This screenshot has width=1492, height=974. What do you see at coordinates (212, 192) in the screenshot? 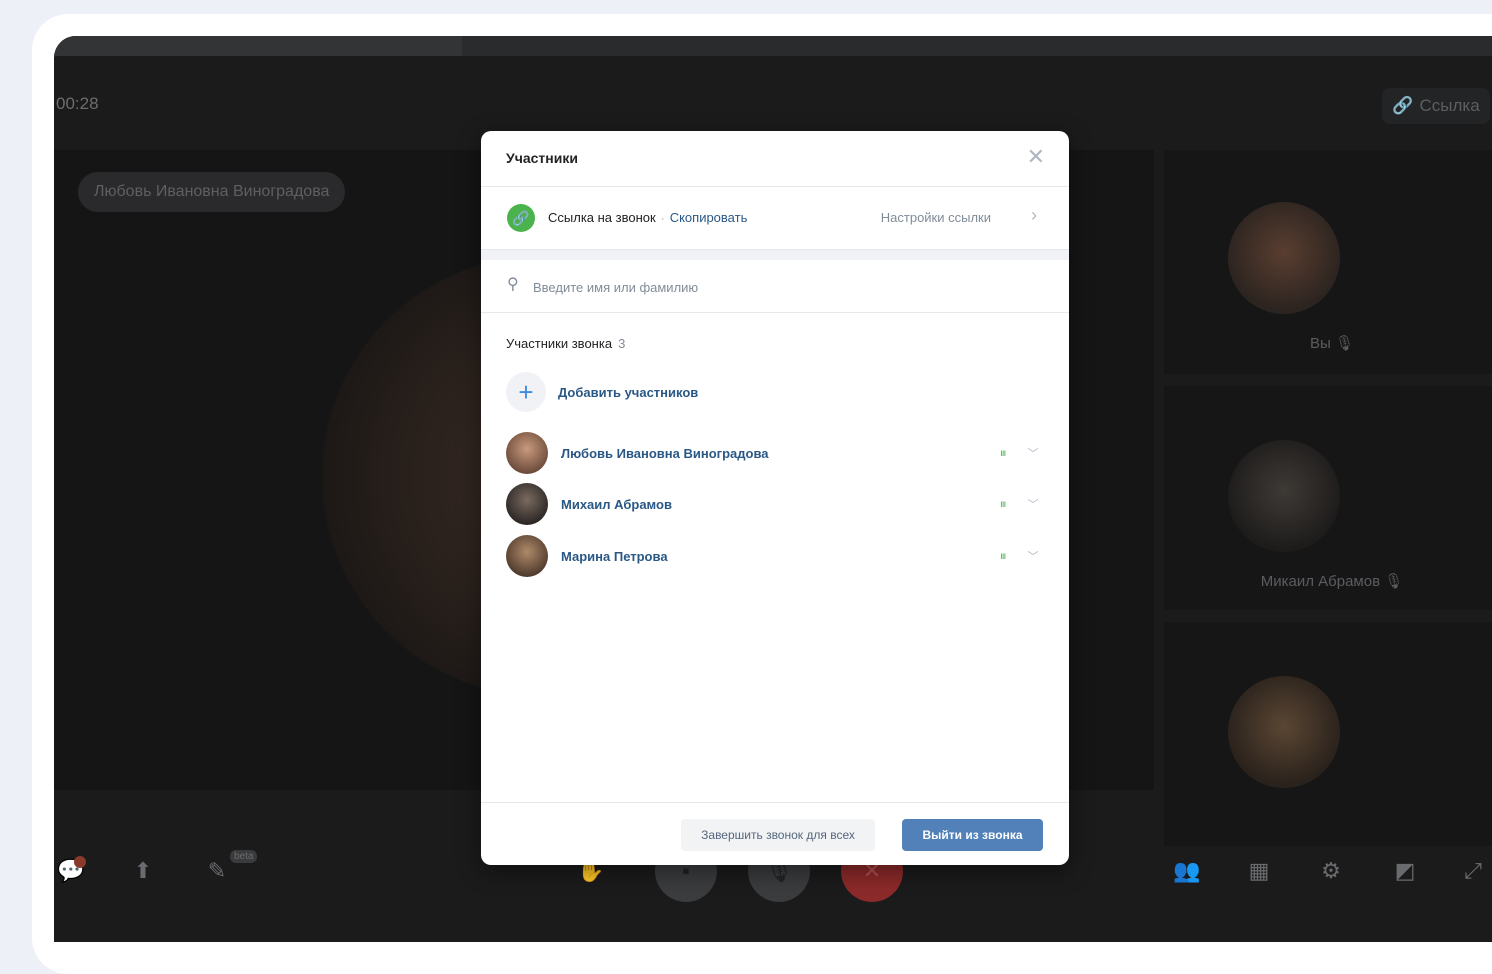
I see `main-speaker-tag: Любовь Ивановна Виноградова` at bounding box center [212, 192].